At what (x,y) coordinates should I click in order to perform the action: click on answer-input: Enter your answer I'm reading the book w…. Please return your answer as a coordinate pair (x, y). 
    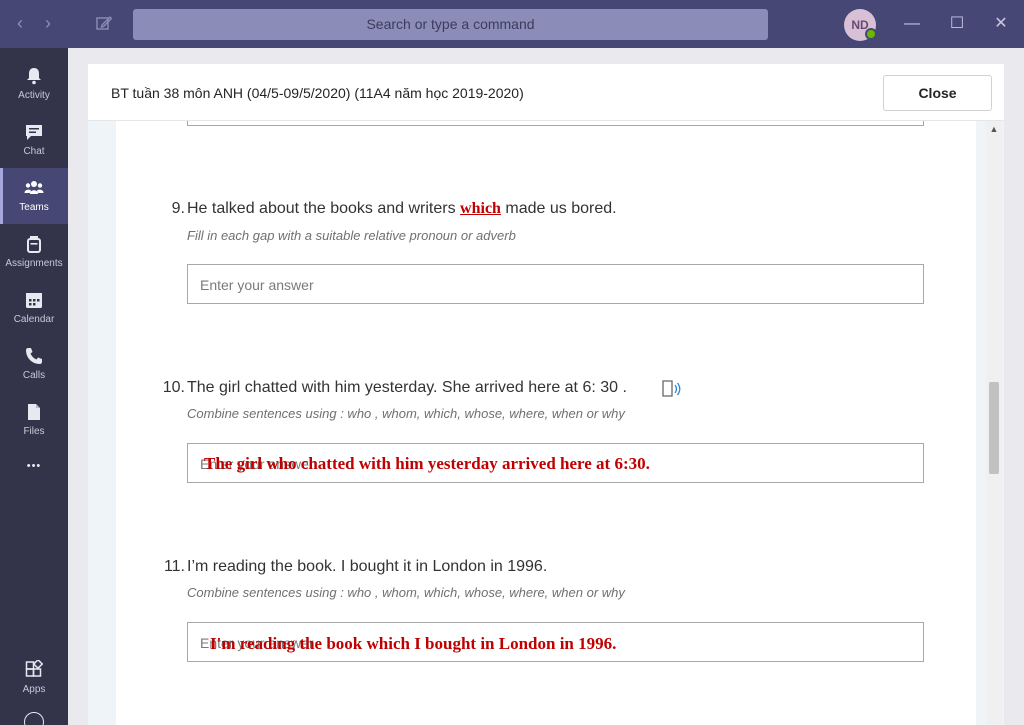
    Looking at the image, I should click on (555, 642).